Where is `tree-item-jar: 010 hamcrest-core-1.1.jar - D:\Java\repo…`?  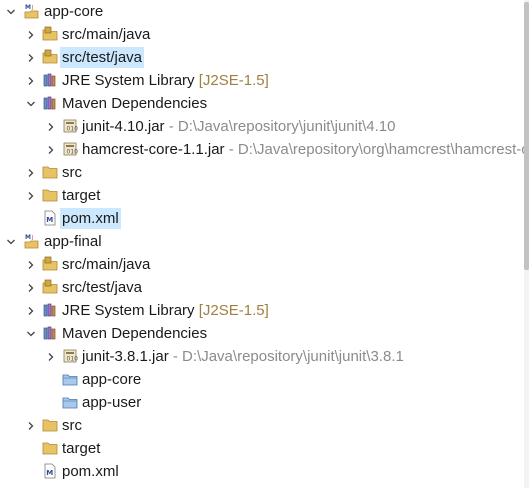 tree-item-jar: 010 hamcrest-core-1.1.jar - D:\Java\repo… is located at coordinates (262, 149).